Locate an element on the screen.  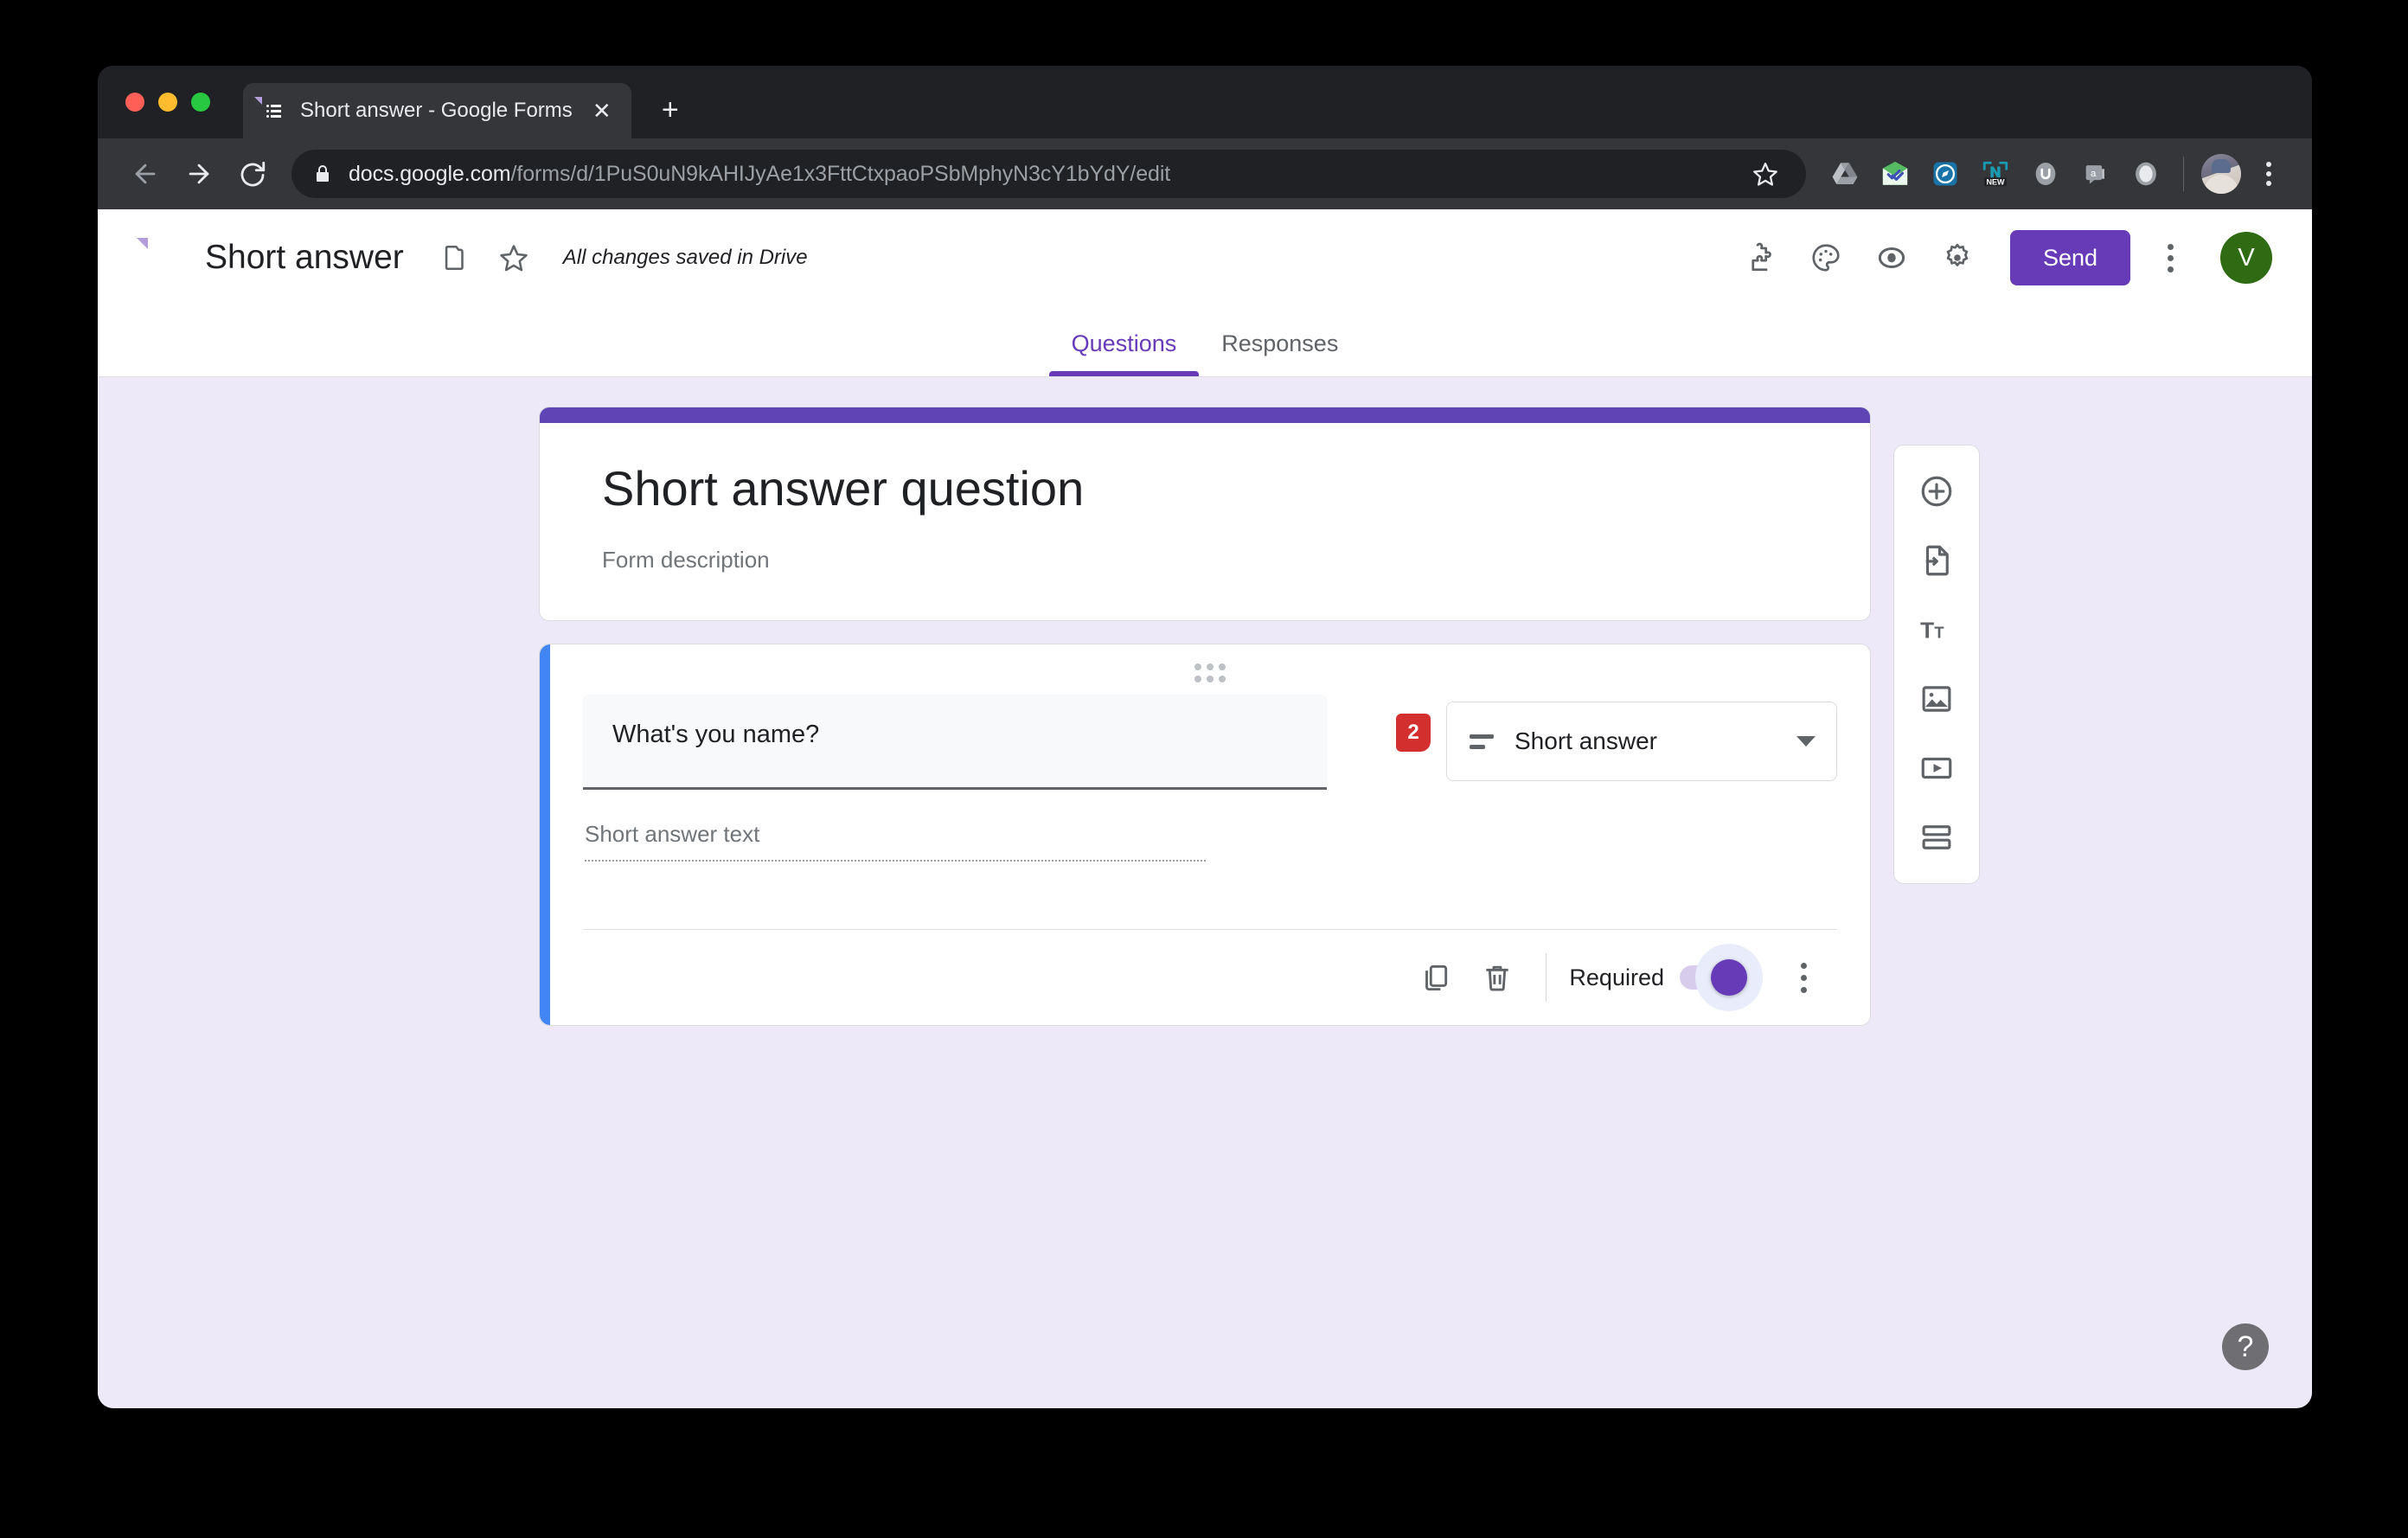
extension-icons: NEW a is located at coordinates (2056, 174).